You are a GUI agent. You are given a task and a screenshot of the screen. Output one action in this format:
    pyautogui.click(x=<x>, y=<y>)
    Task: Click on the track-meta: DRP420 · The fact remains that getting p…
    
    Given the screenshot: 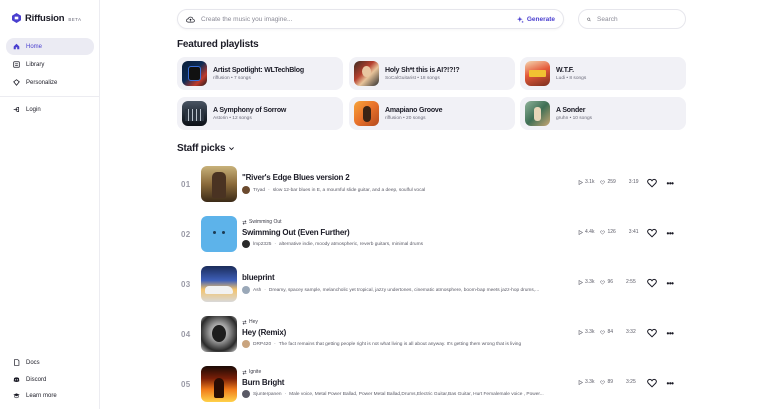 What is the action you would take?
    pyautogui.click(x=381, y=344)
    